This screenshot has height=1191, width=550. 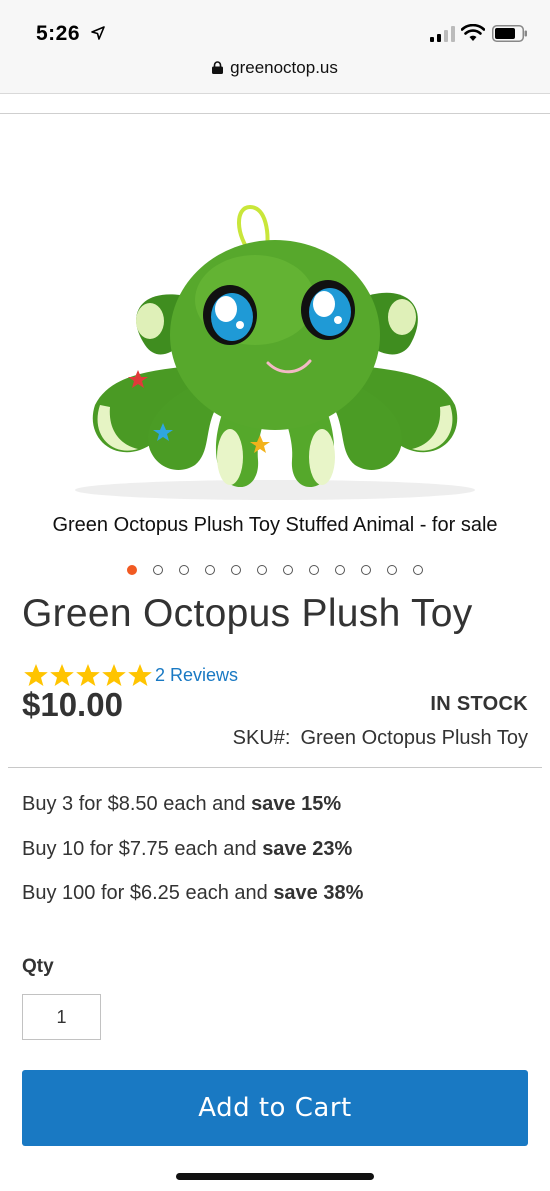 What do you see at coordinates (479, 704) in the screenshot?
I see `stock-status: IN STOCK` at bounding box center [479, 704].